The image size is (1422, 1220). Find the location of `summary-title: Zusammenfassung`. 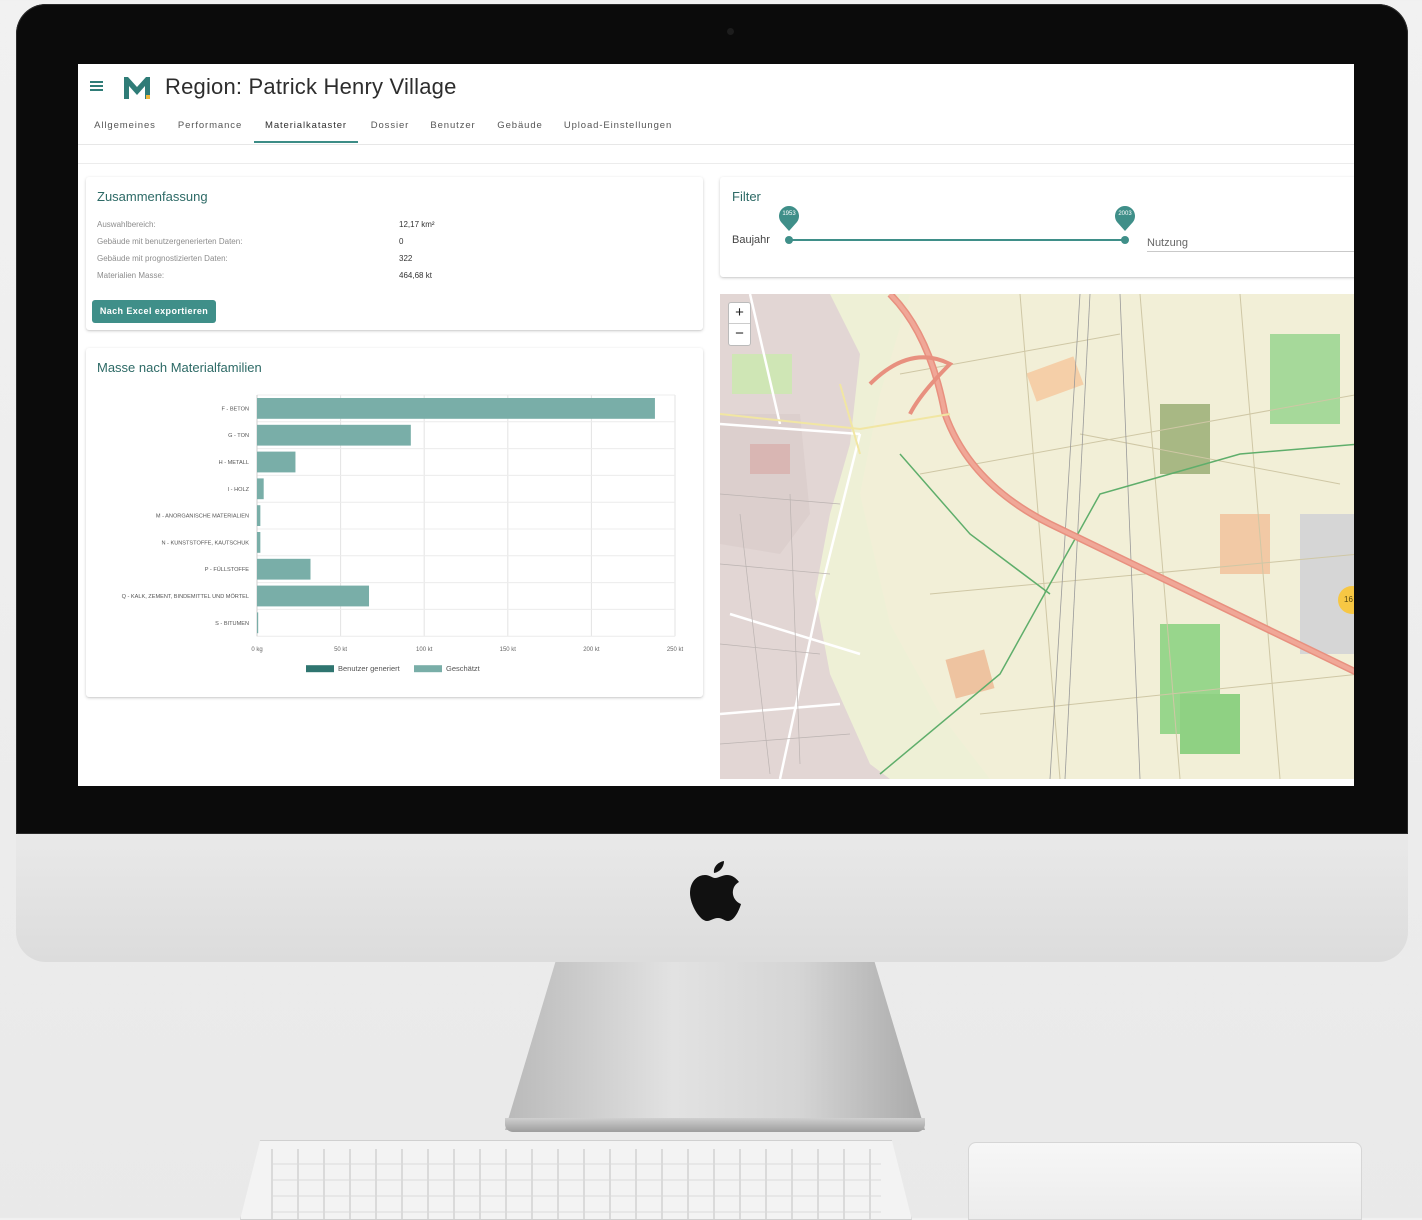

summary-title: Zusammenfassung is located at coordinates (152, 196).